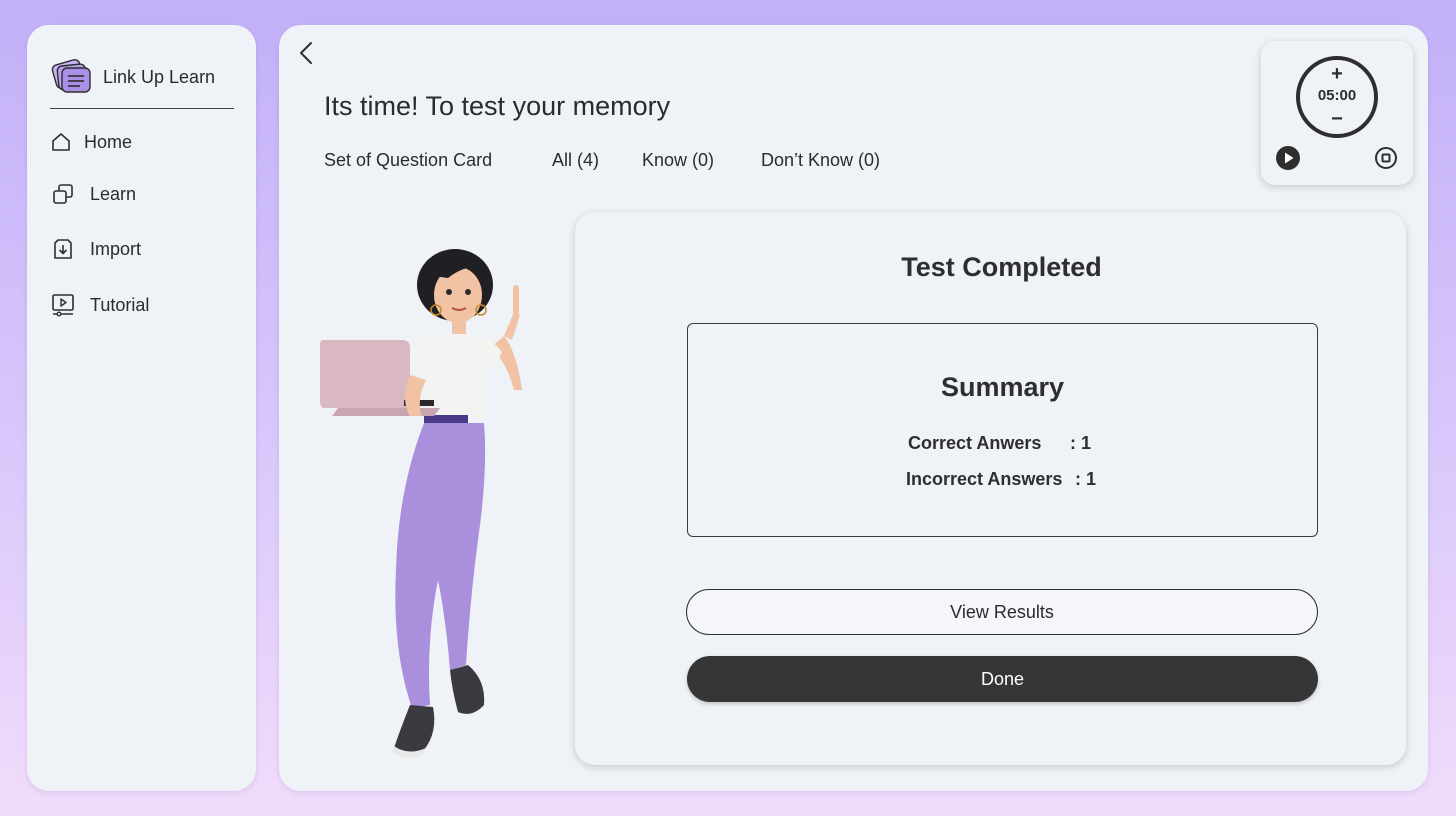 This screenshot has height=816, width=1456. I want to click on play-icon, so click(1288, 158).